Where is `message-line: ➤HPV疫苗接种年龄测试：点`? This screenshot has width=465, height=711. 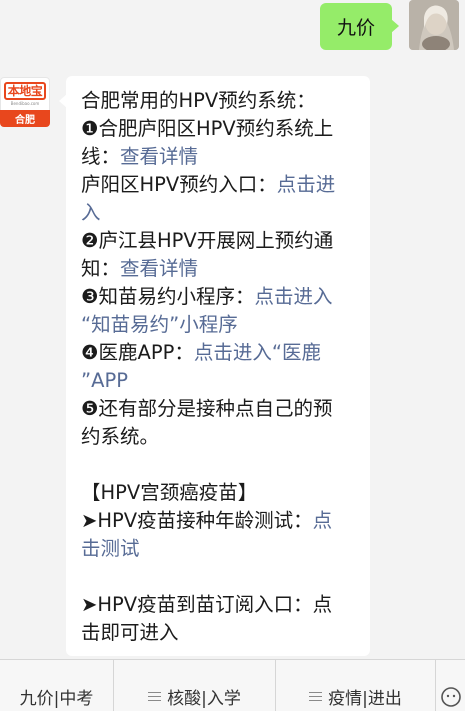 message-line: ➤HPV疫苗接种年龄测试：点 is located at coordinates (220, 521).